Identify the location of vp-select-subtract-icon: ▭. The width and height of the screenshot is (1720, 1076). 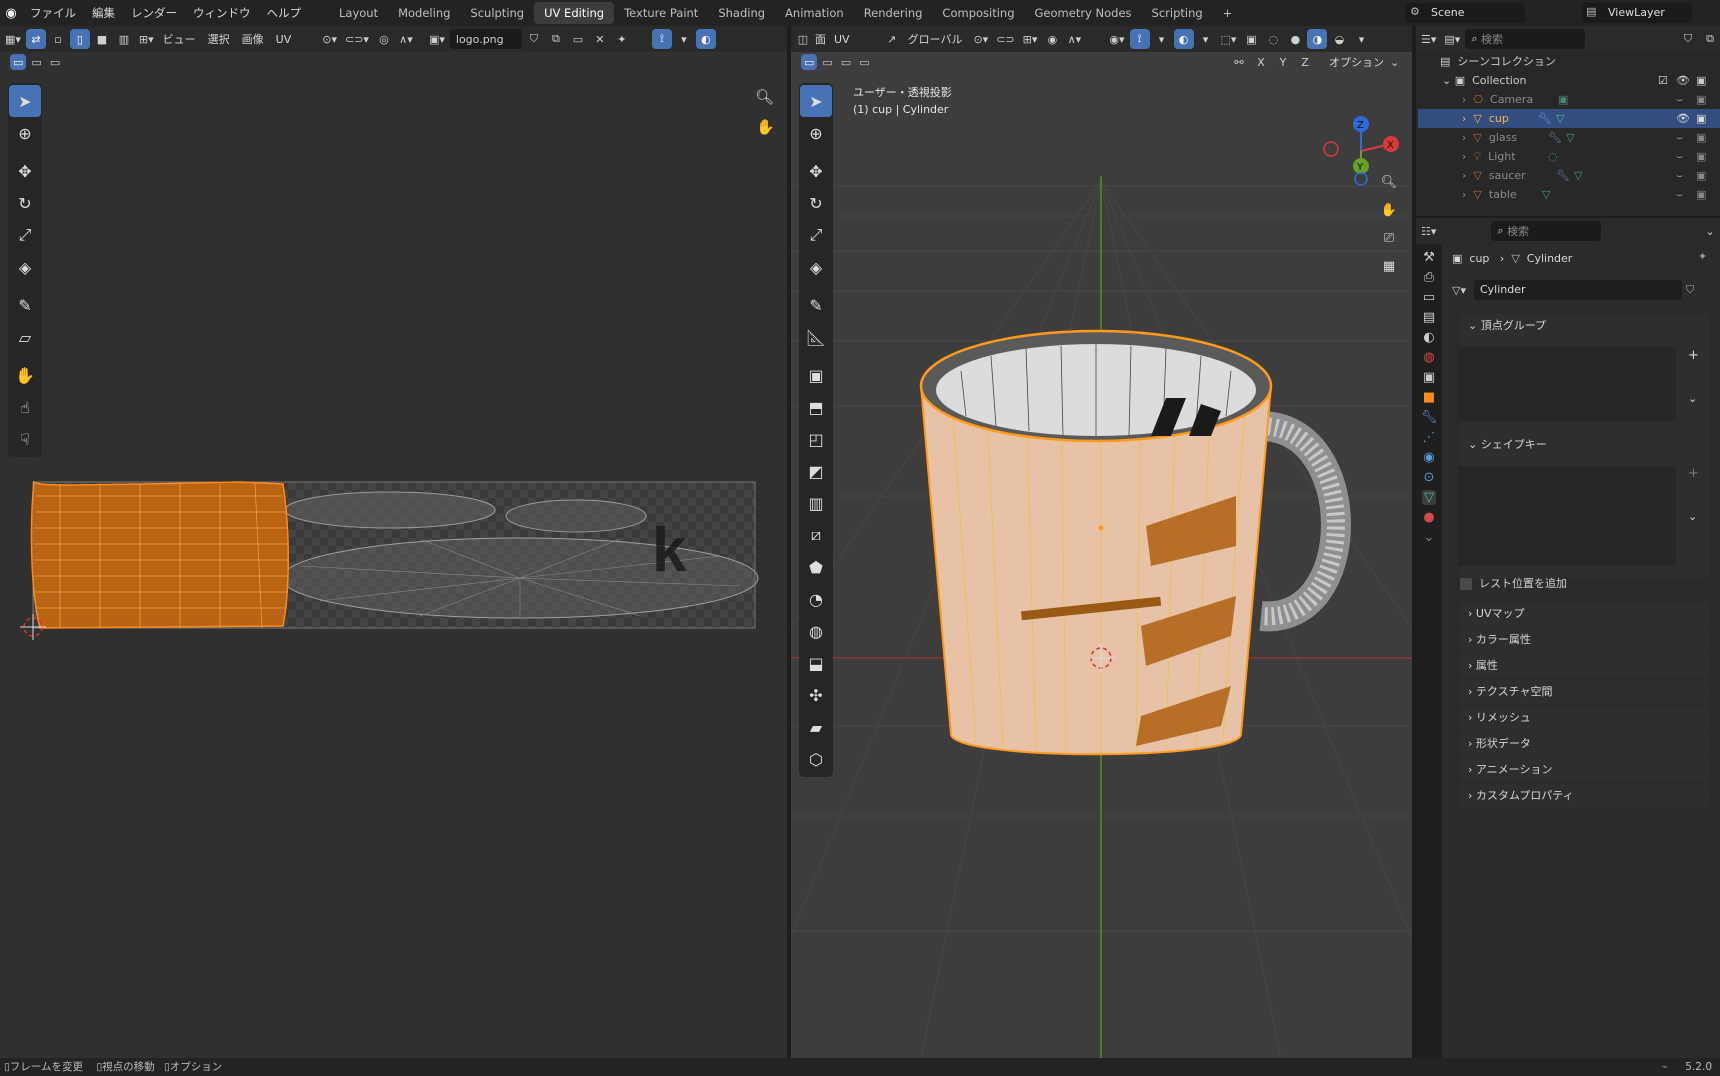
(846, 62).